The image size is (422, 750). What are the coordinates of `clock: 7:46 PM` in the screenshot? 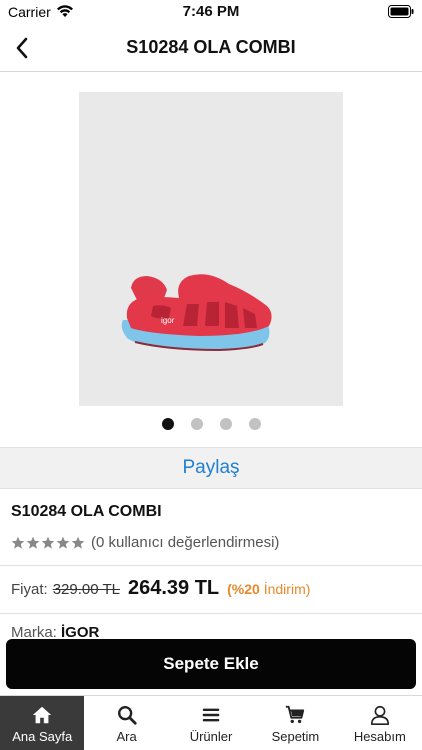 It's located at (211, 11).